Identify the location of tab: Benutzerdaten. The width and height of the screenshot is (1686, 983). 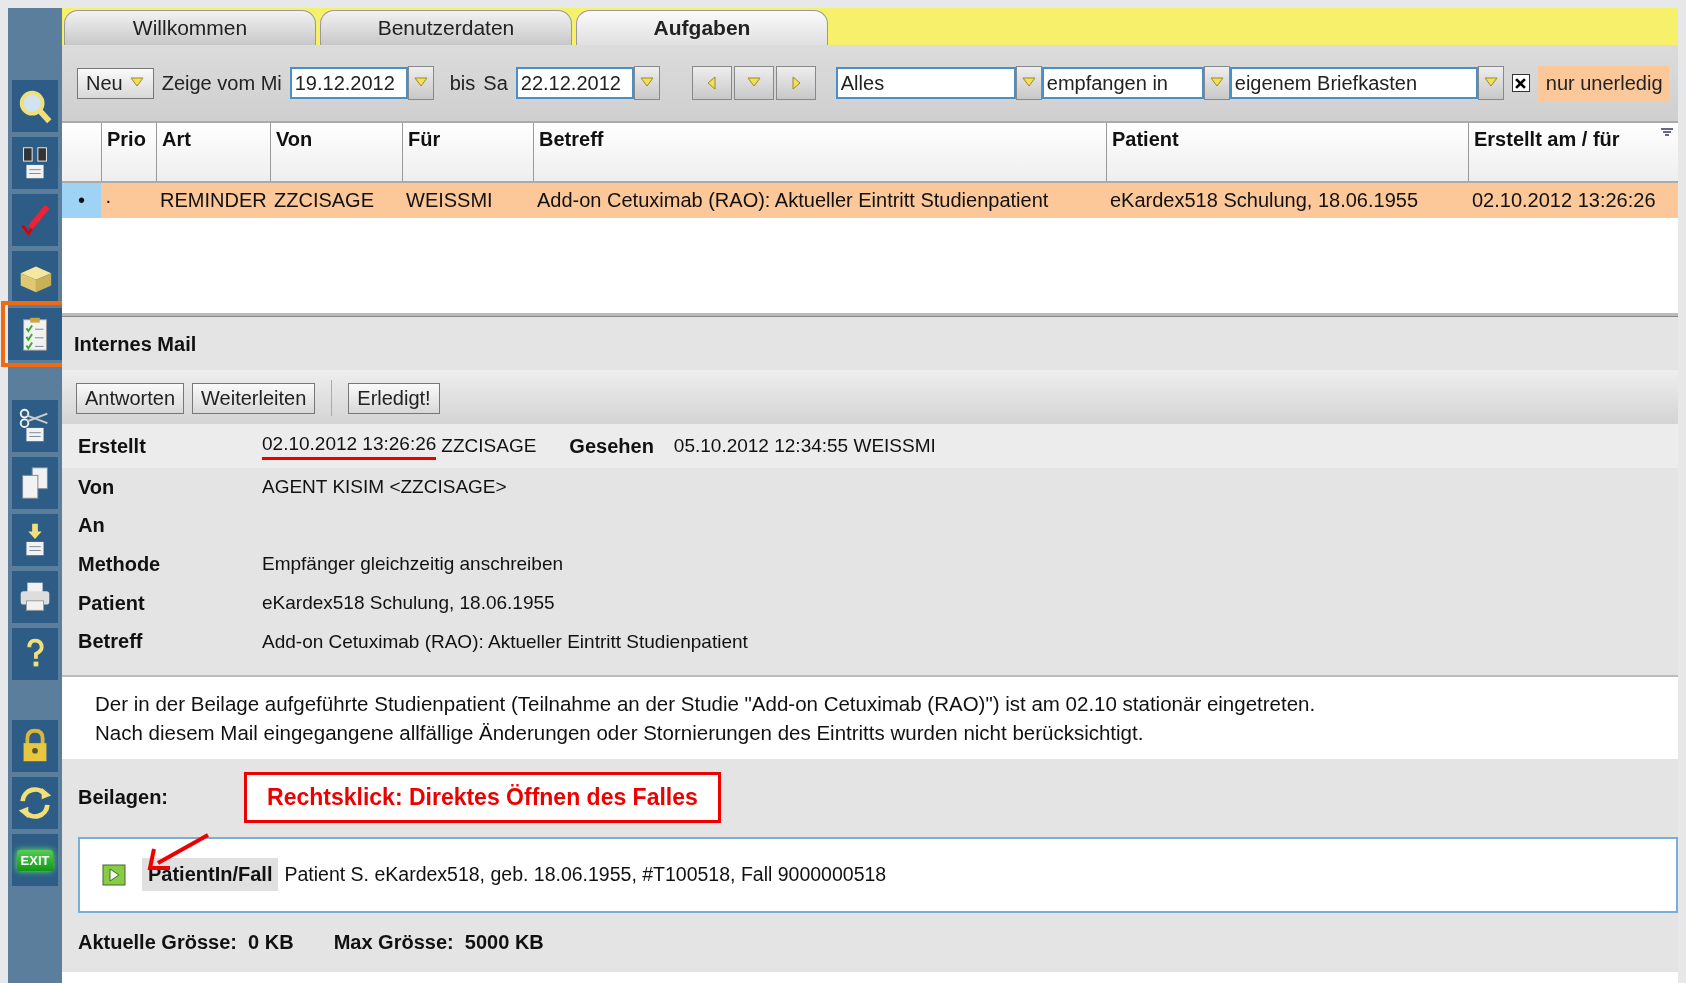
(446, 27).